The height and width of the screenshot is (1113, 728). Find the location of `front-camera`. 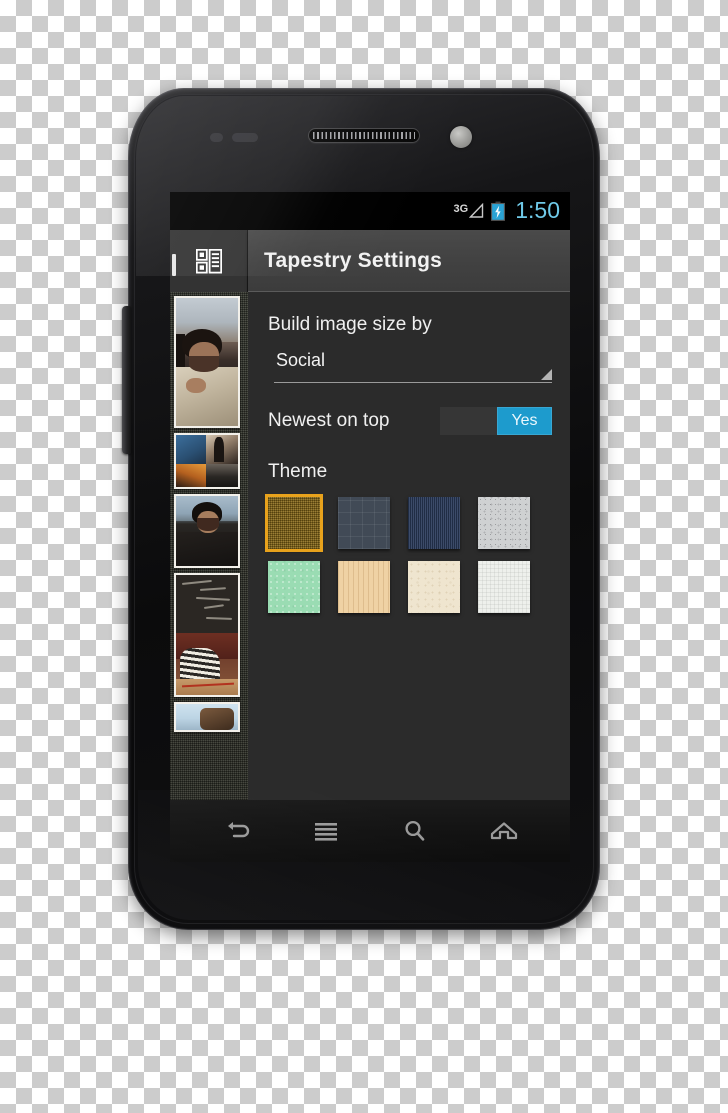

front-camera is located at coordinates (461, 137).